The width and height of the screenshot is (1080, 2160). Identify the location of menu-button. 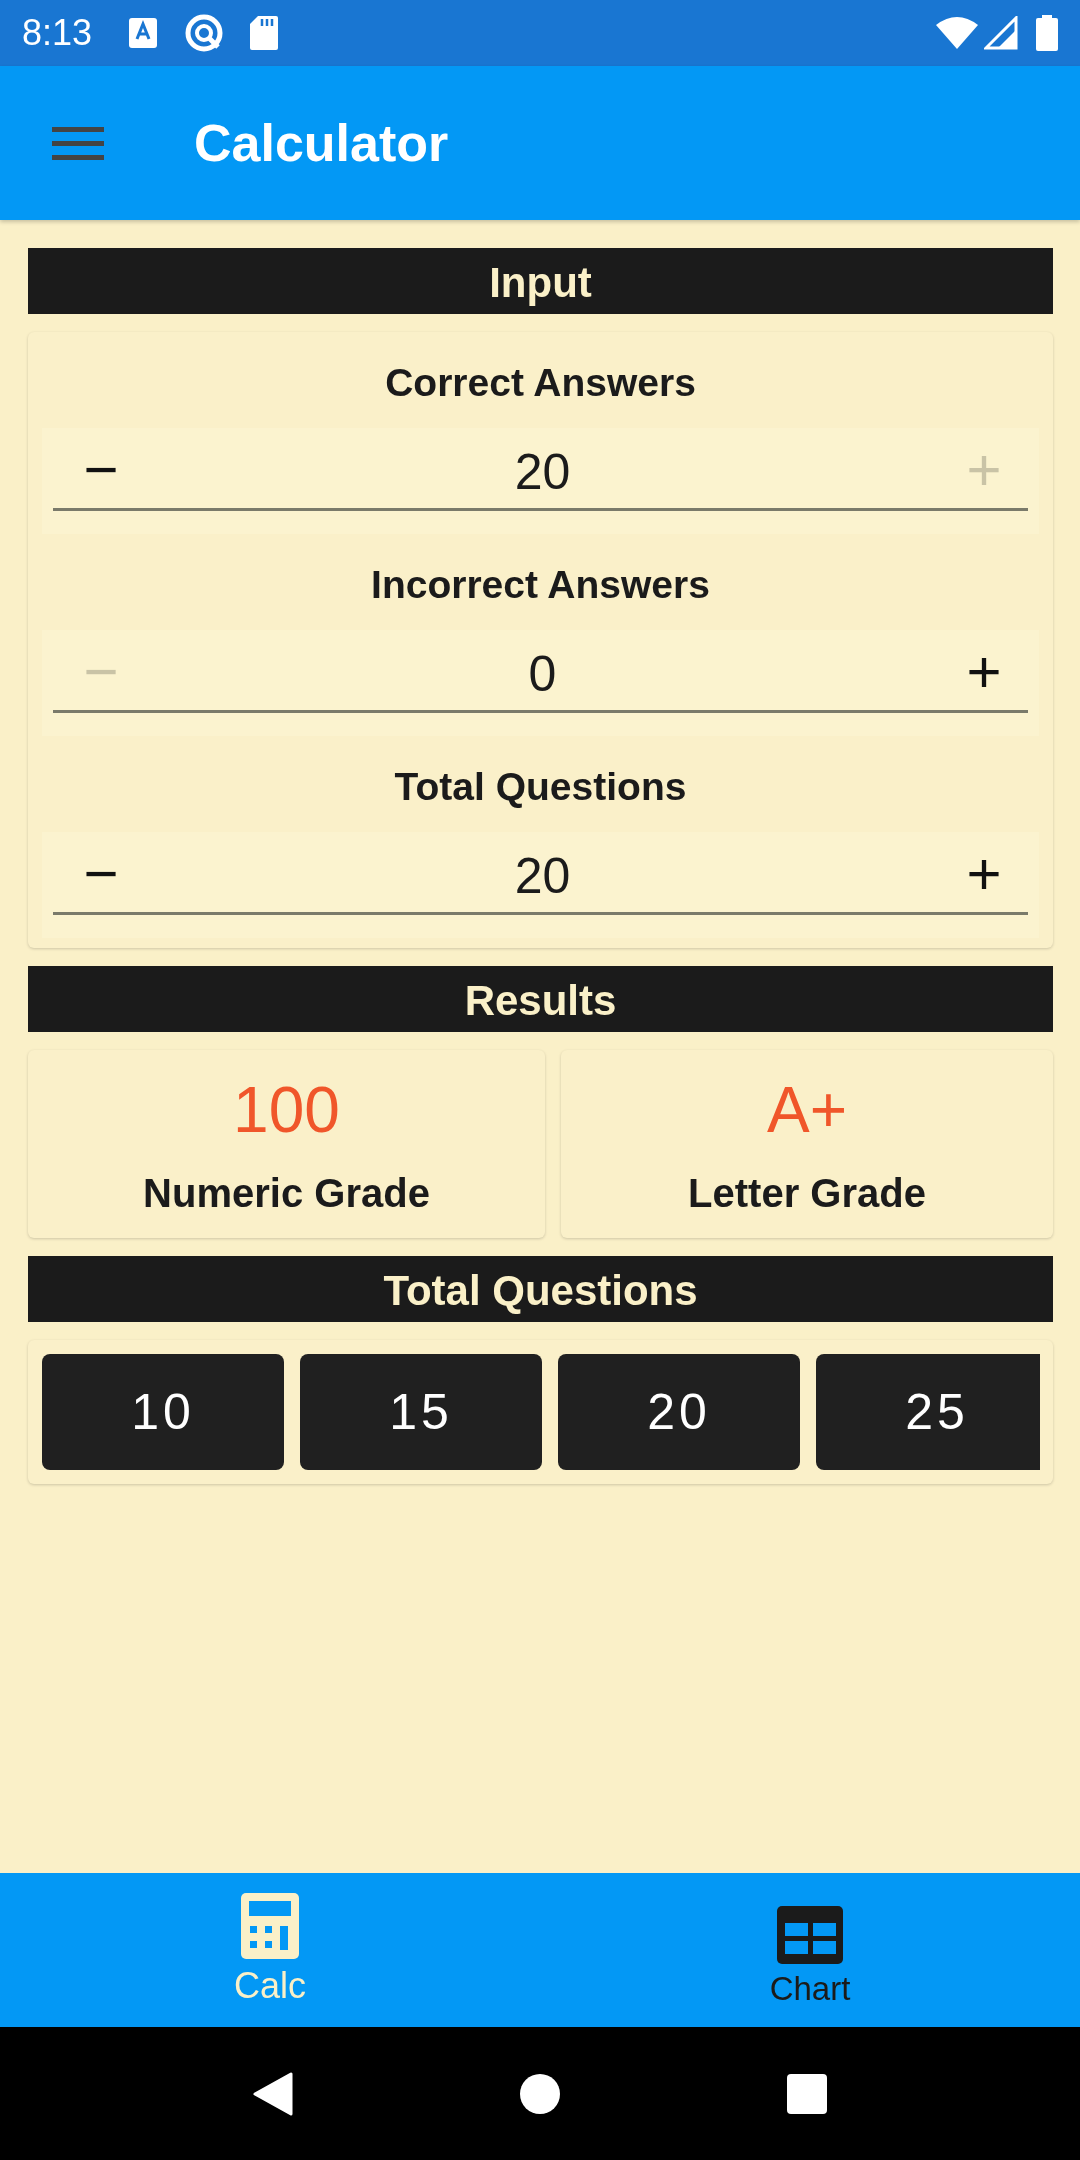
(78, 143).